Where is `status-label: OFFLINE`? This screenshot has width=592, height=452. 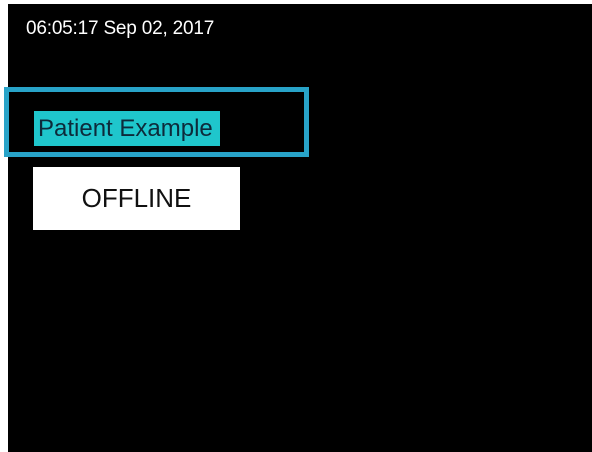
status-label: OFFLINE is located at coordinates (136, 198).